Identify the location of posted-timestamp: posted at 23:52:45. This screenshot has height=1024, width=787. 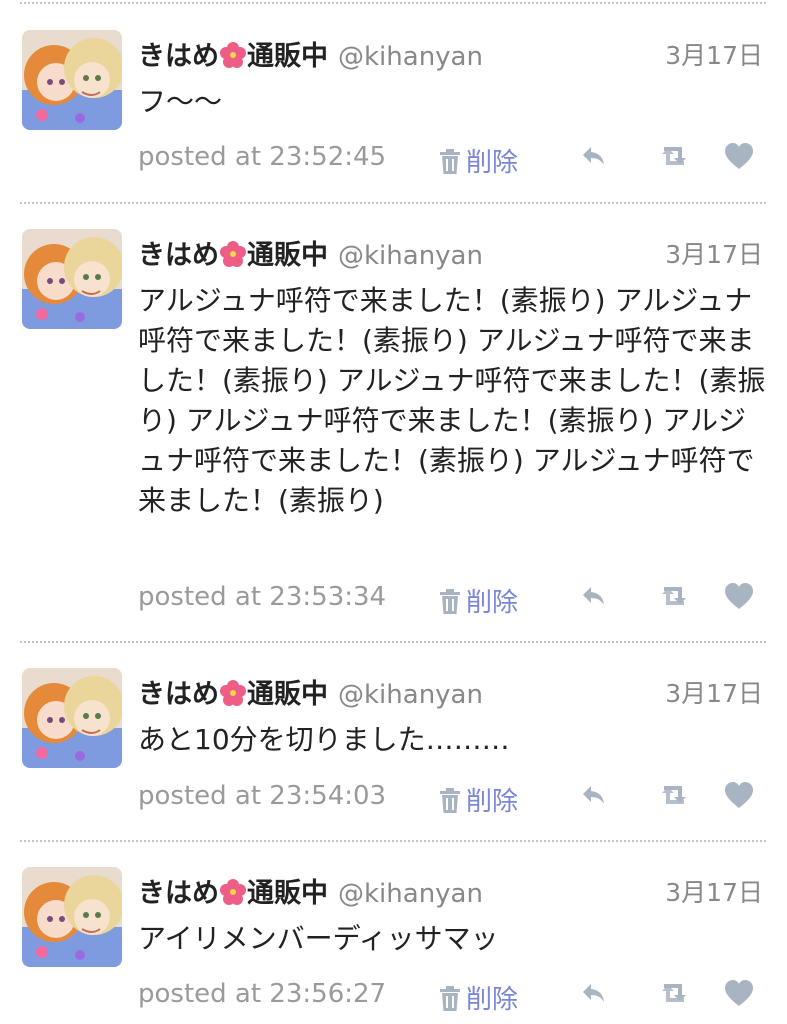
(262, 157).